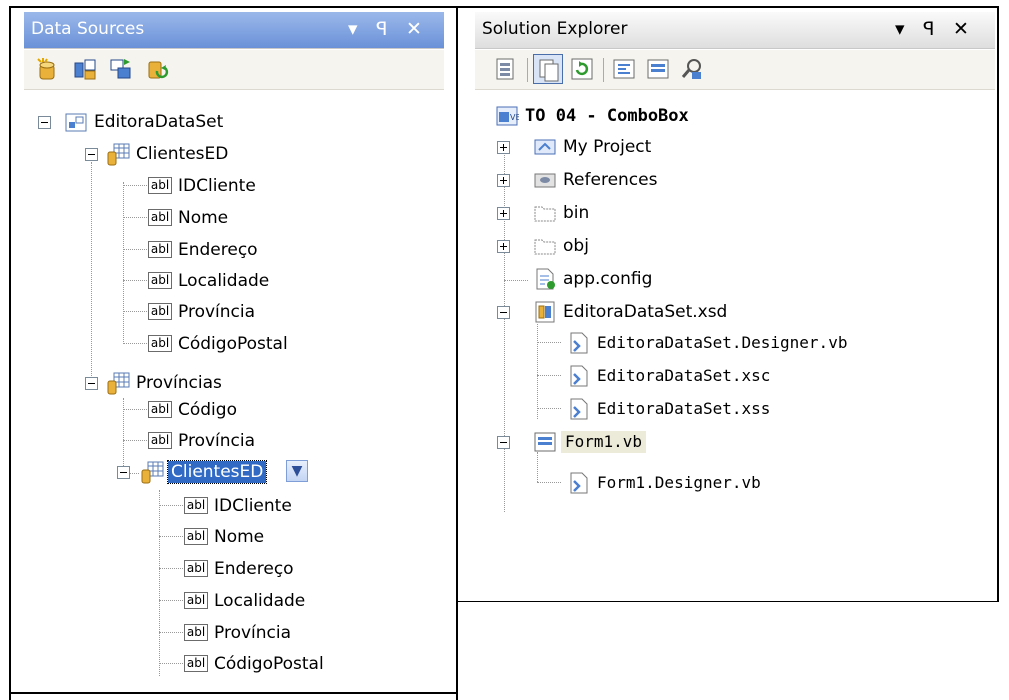 The width and height of the screenshot is (1009, 700). I want to click on collapse-editoradataset, so click(44, 122).